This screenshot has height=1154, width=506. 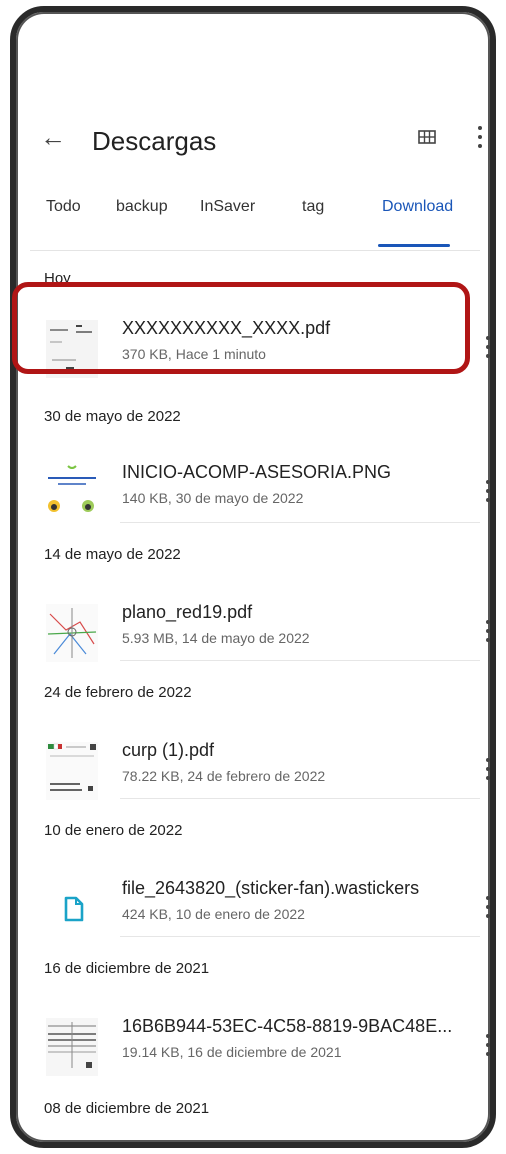 What do you see at coordinates (216, 638) in the screenshot?
I see `file-meta: 5.93 MB, 14 de mayo de 2022` at bounding box center [216, 638].